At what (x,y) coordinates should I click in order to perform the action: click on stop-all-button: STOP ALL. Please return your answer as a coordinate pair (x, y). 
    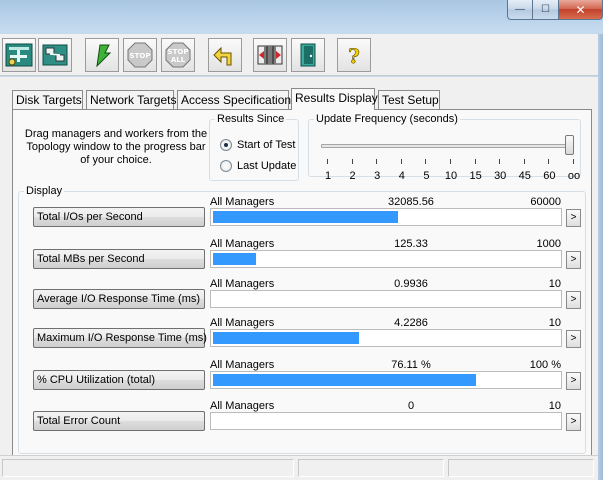
    Looking at the image, I should click on (178, 55).